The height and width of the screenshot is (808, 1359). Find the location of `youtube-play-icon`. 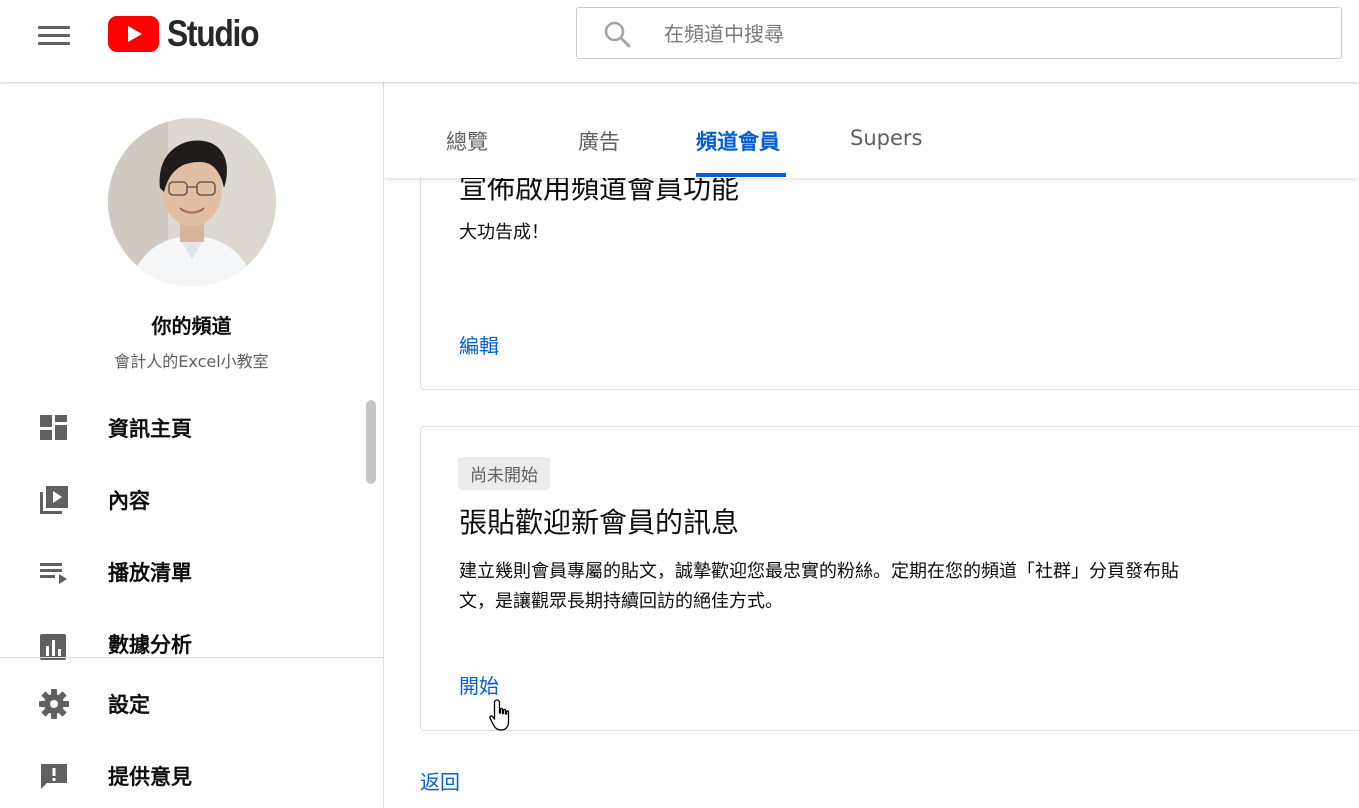

youtube-play-icon is located at coordinates (133, 34).